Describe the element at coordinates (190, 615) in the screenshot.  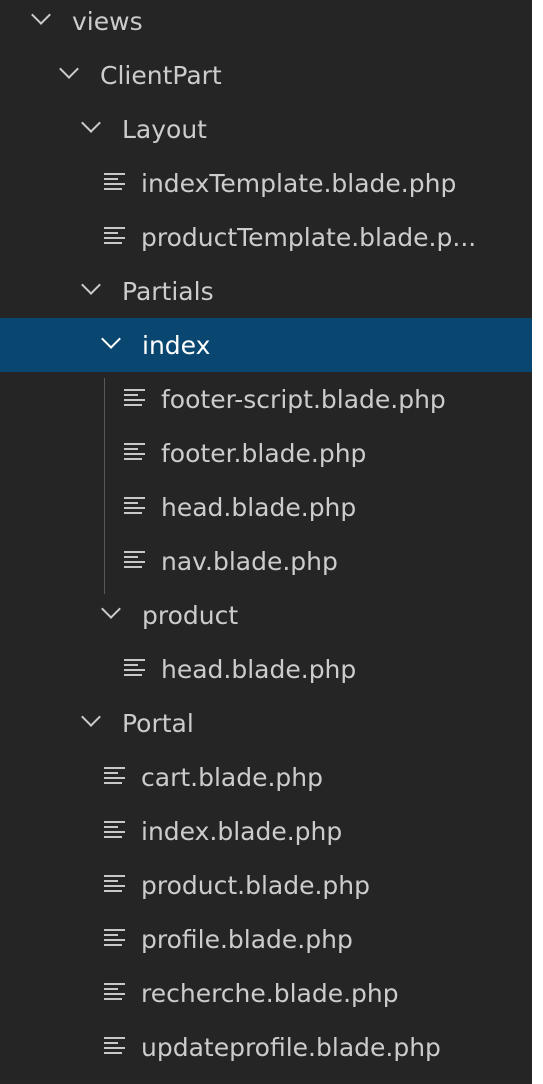
I see `folder-label: product` at that location.